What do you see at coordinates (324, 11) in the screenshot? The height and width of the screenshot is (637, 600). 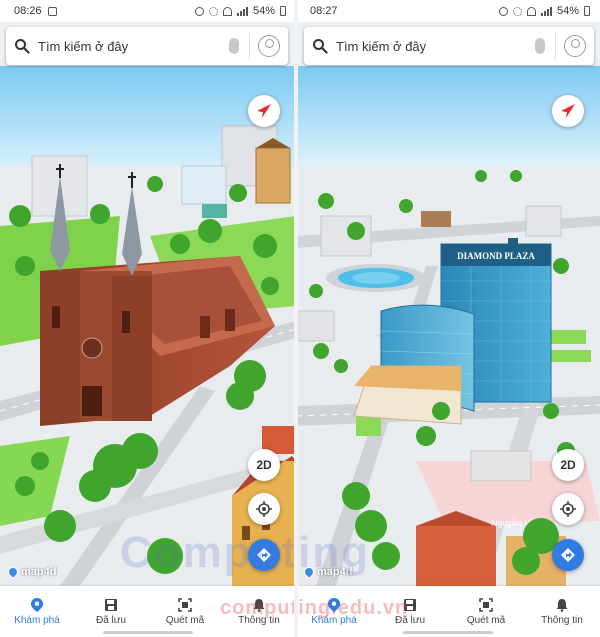 I see `status-time: 08:27` at bounding box center [324, 11].